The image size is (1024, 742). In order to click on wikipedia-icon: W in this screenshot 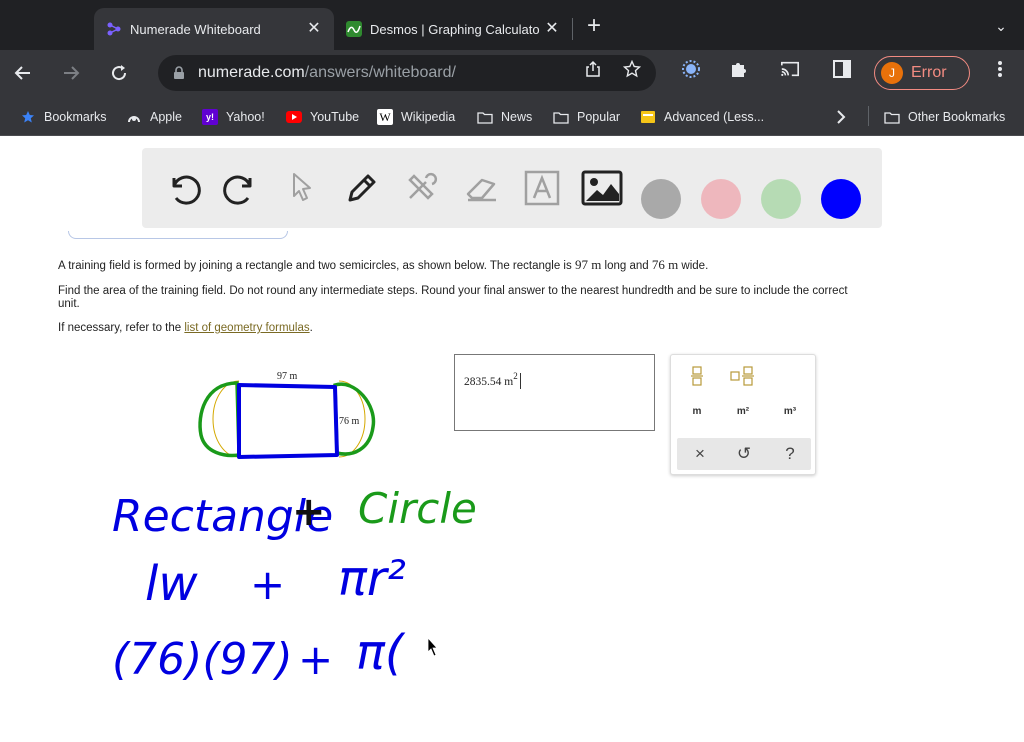, I will do `click(385, 117)`.